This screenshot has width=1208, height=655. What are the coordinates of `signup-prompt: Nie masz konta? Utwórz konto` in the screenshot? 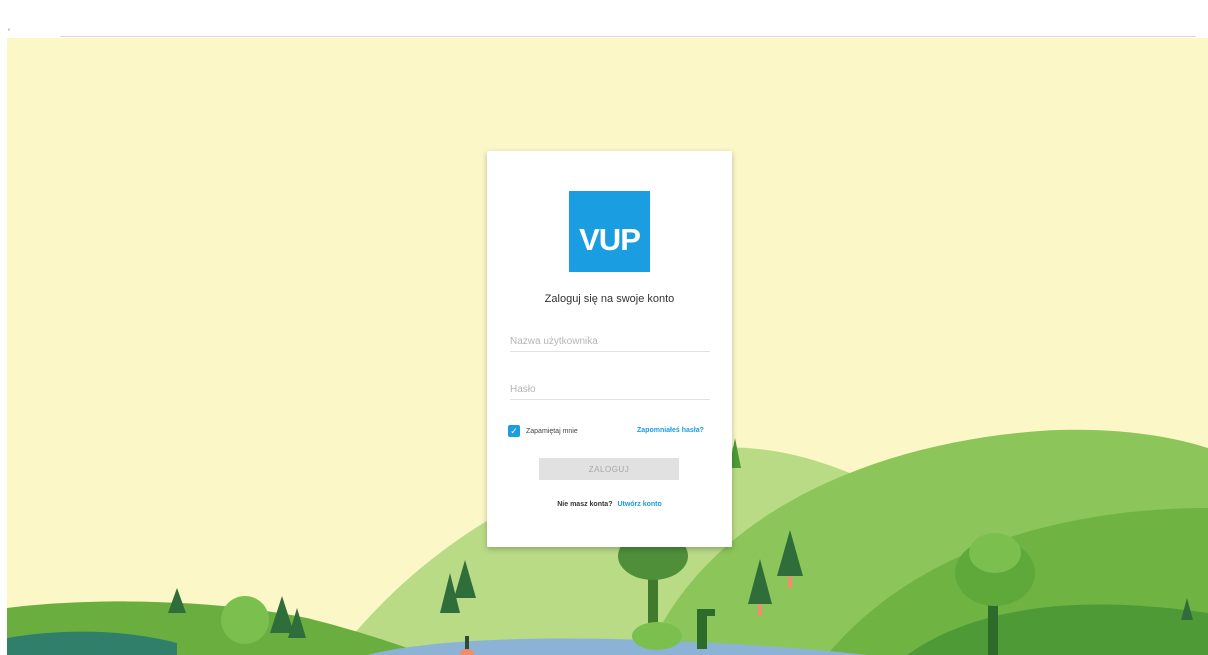 It's located at (609, 504).